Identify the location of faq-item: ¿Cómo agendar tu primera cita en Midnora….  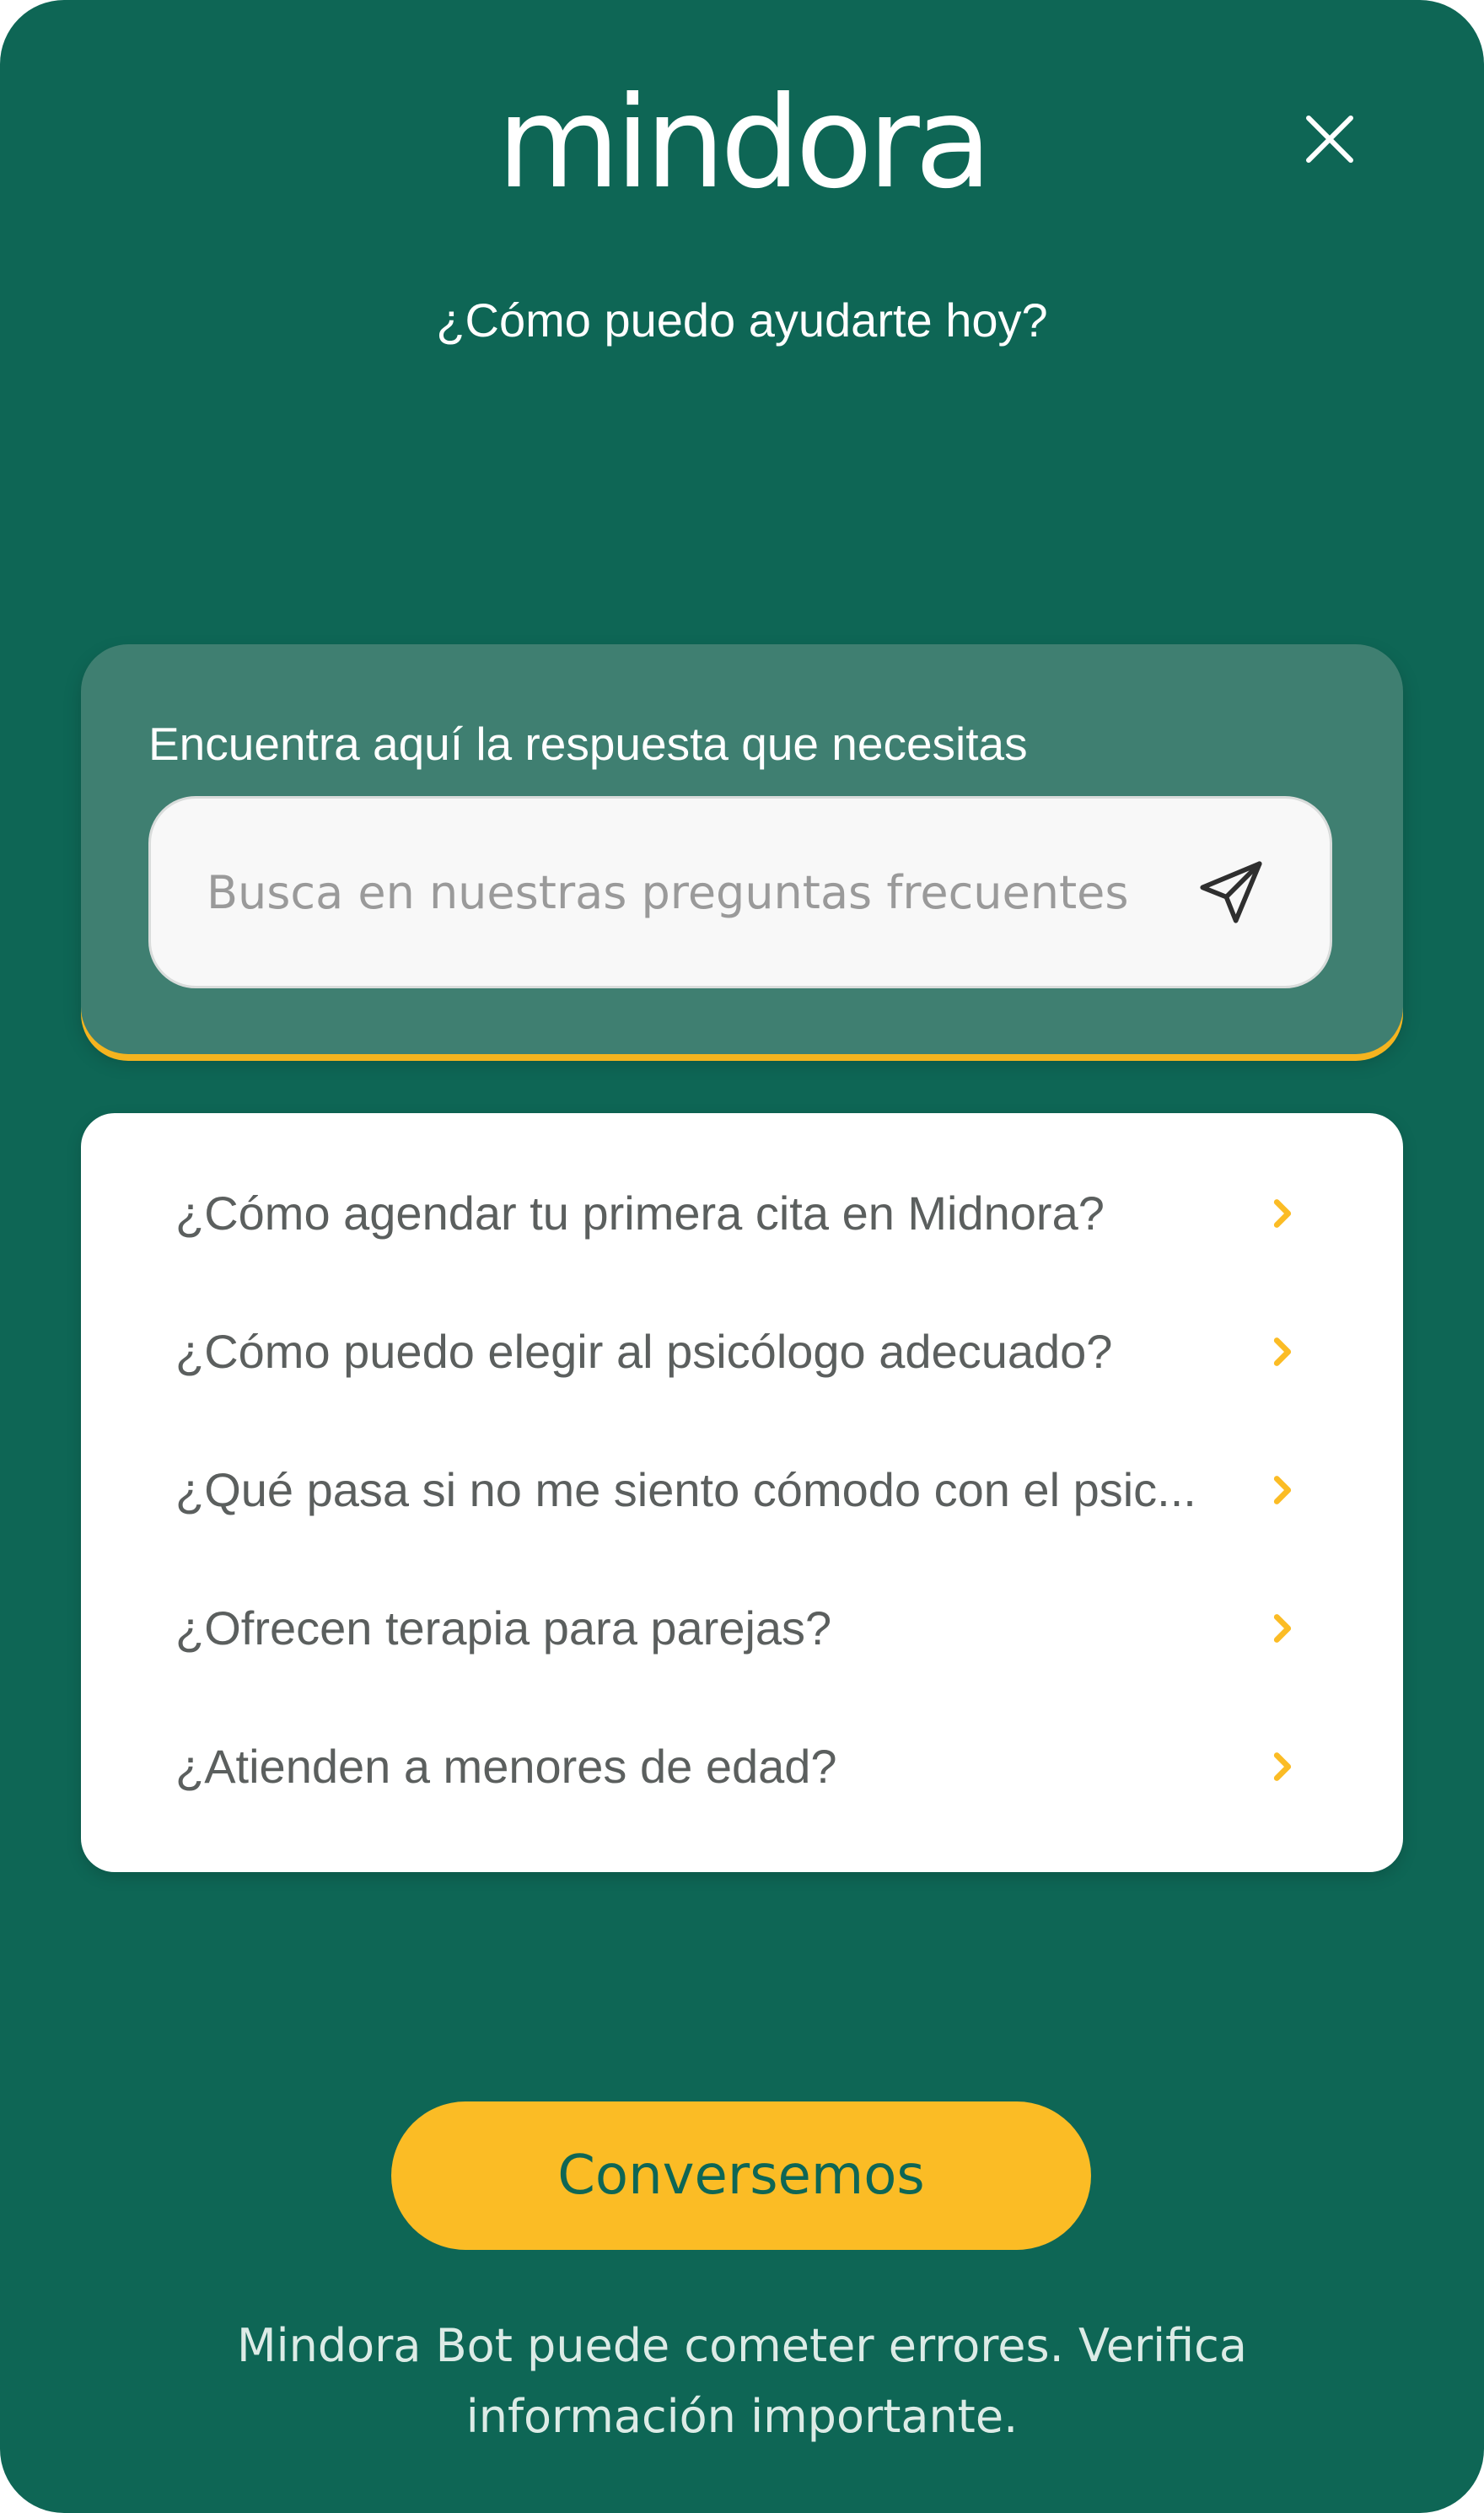
(742, 1213).